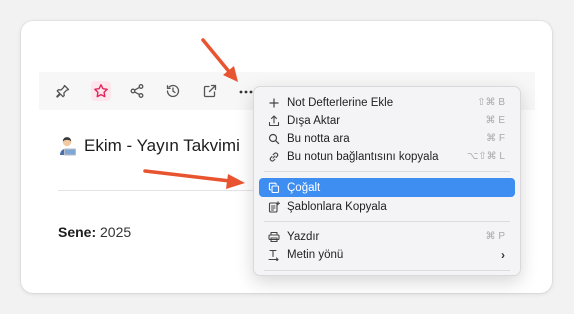  What do you see at coordinates (274, 103) in the screenshot?
I see `plus-icon` at bounding box center [274, 103].